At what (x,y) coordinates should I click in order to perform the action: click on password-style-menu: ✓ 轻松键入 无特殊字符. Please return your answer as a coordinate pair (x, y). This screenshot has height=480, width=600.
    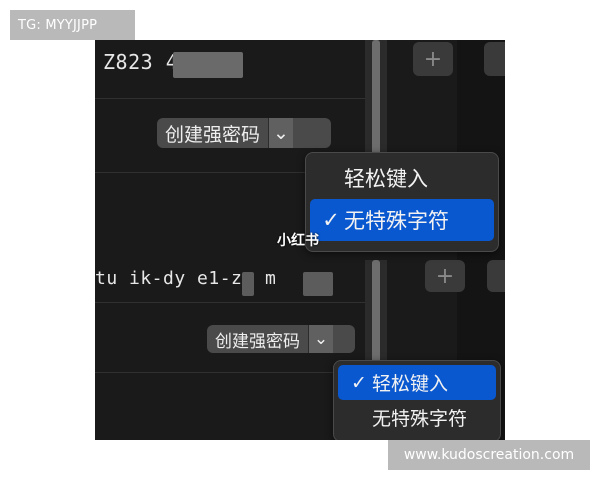
    Looking at the image, I should click on (417, 400).